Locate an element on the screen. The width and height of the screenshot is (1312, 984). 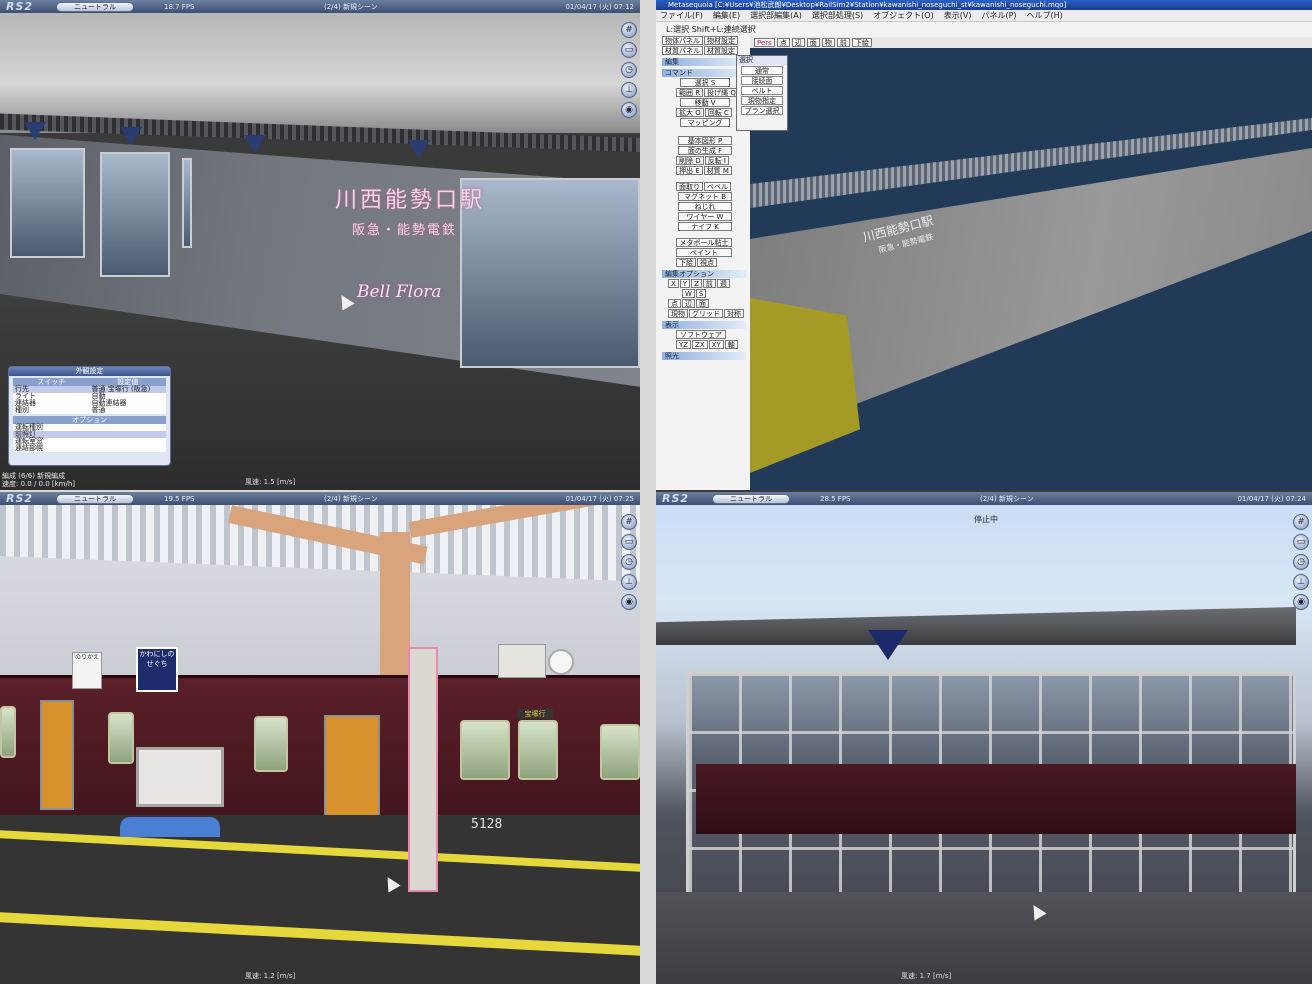
material-panel-button: 材質パネル is located at coordinates (682, 50).